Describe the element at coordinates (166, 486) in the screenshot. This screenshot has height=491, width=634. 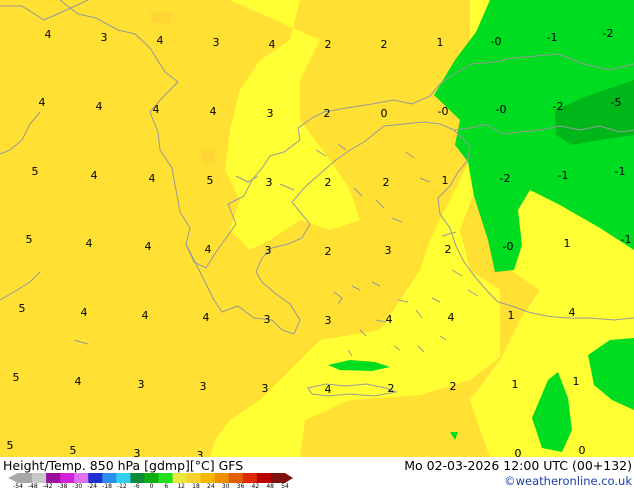
I see `legend-tick-label: 6` at that location.